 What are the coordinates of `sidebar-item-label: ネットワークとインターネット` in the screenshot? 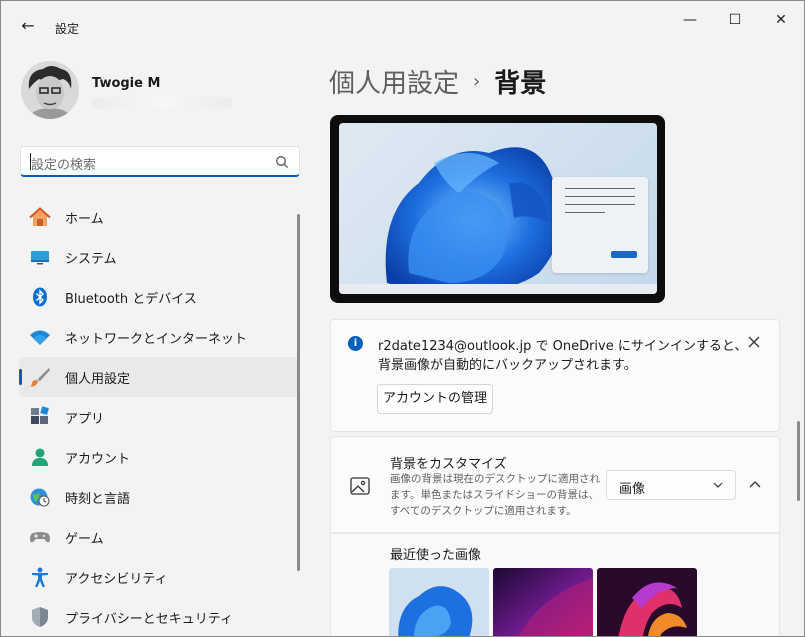 It's located at (156, 339).